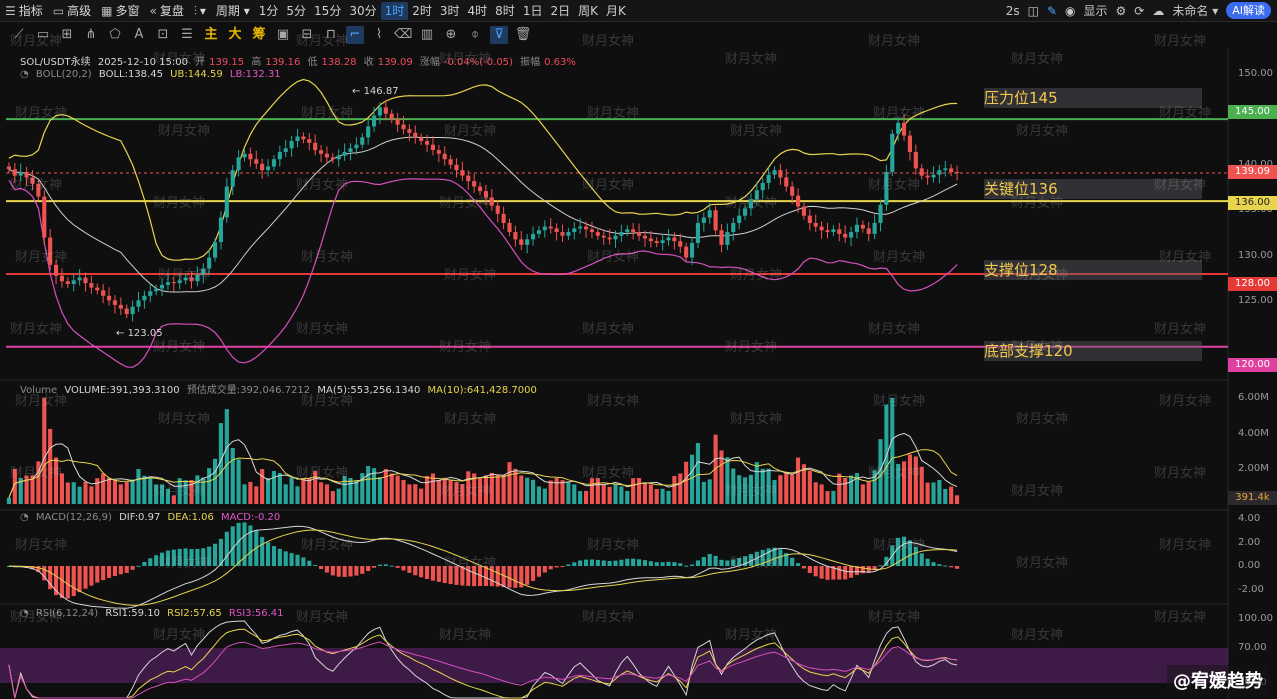 The height and width of the screenshot is (699, 1277). I want to click on chips-button: 筹, so click(259, 35).